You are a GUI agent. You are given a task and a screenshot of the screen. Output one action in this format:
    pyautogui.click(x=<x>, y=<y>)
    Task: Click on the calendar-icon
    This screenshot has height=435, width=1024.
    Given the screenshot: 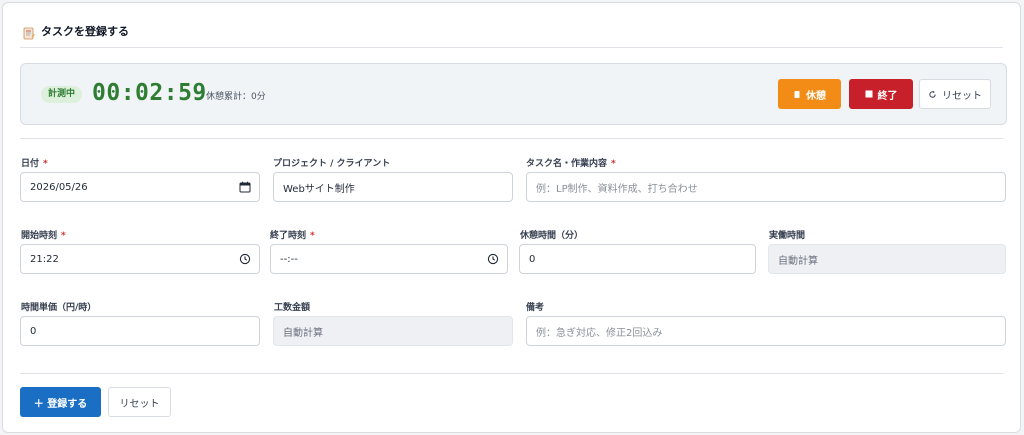 What is the action you would take?
    pyautogui.click(x=245, y=187)
    